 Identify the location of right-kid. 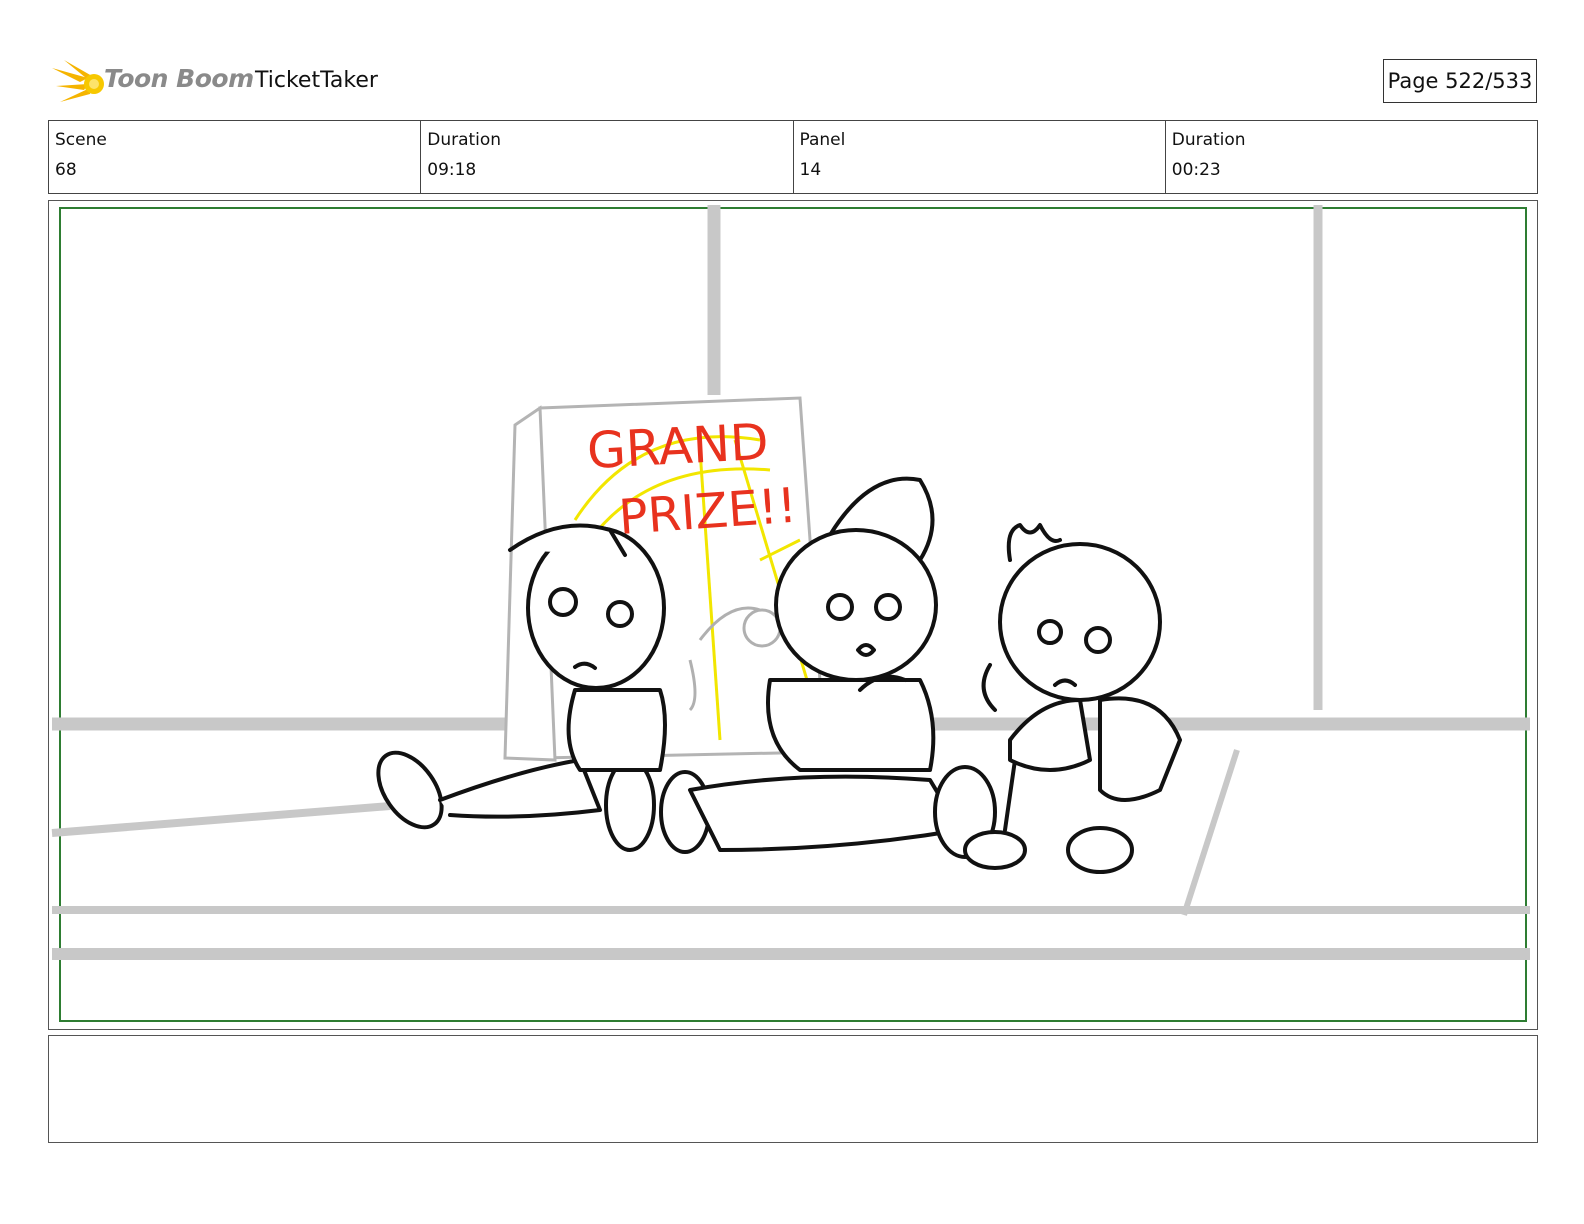
(1072, 698).